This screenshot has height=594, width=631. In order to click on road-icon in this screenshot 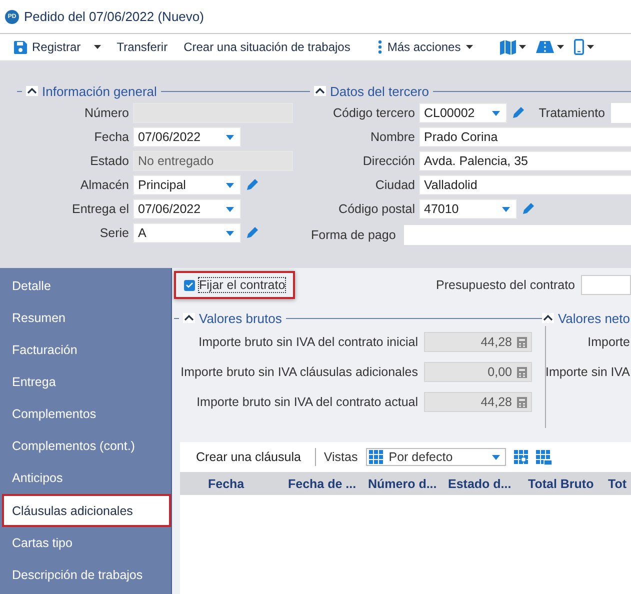, I will do `click(545, 47)`.